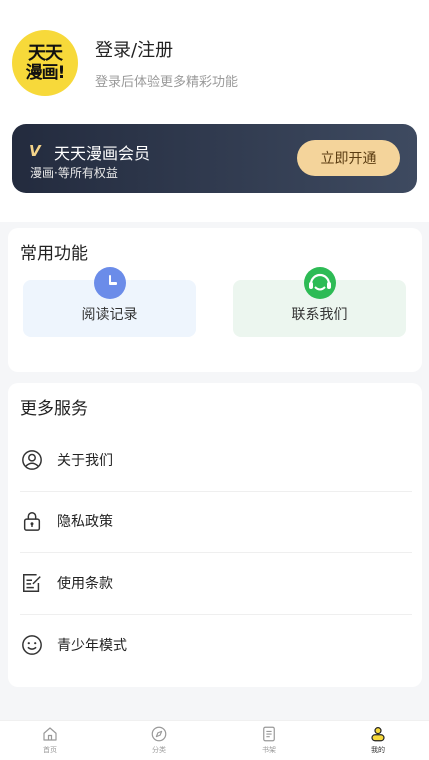 The height and width of the screenshot is (760, 429). Describe the element at coordinates (214, 740) in the screenshot. I see `bottom-tab-bar: 首页 分类 书架 我的` at that location.